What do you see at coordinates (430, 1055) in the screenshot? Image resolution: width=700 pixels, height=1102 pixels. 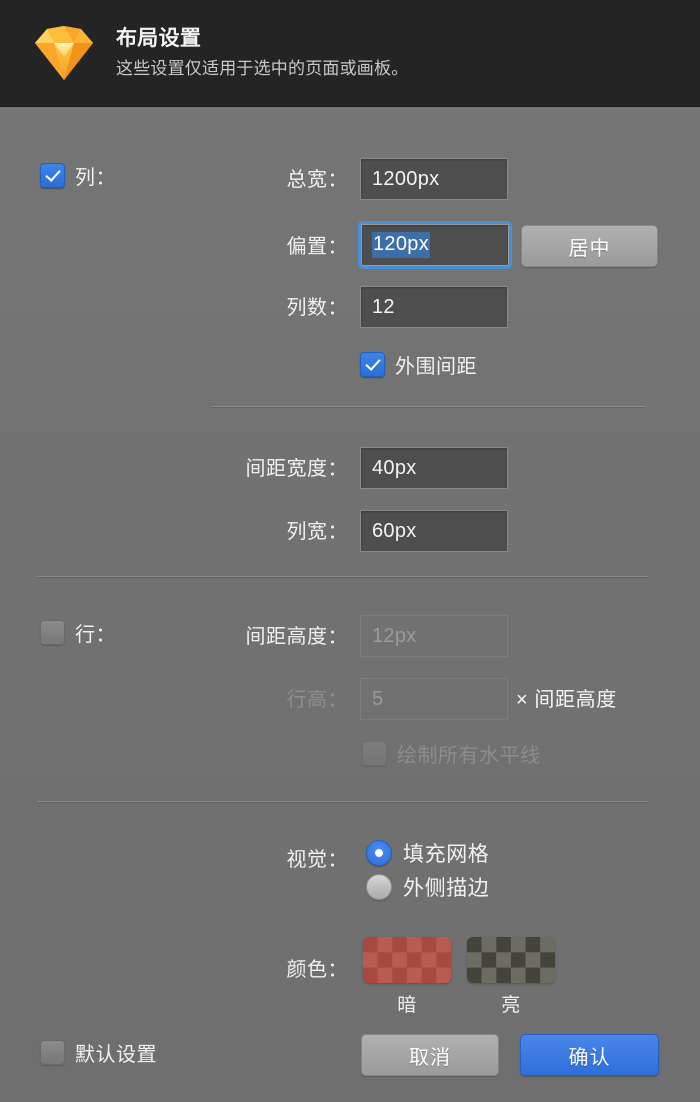 I see `cancel-button: 取消` at bounding box center [430, 1055].